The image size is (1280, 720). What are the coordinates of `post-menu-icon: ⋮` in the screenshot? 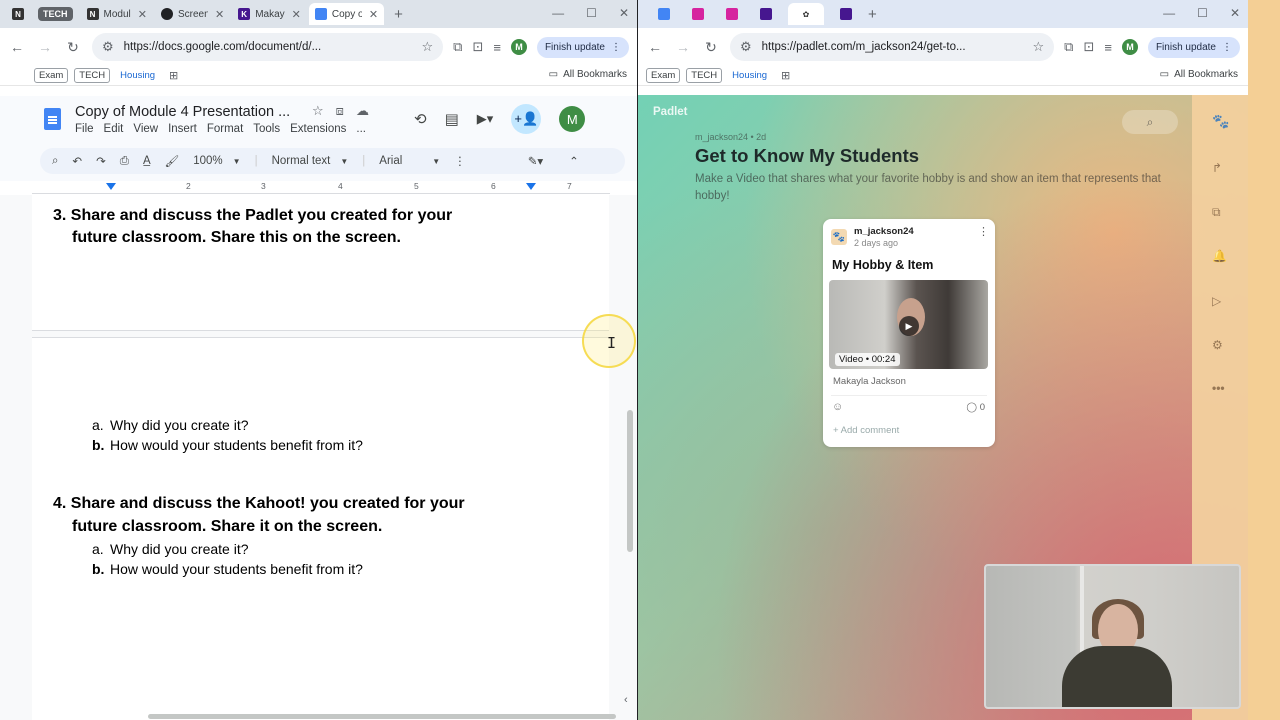 It's located at (983, 231).